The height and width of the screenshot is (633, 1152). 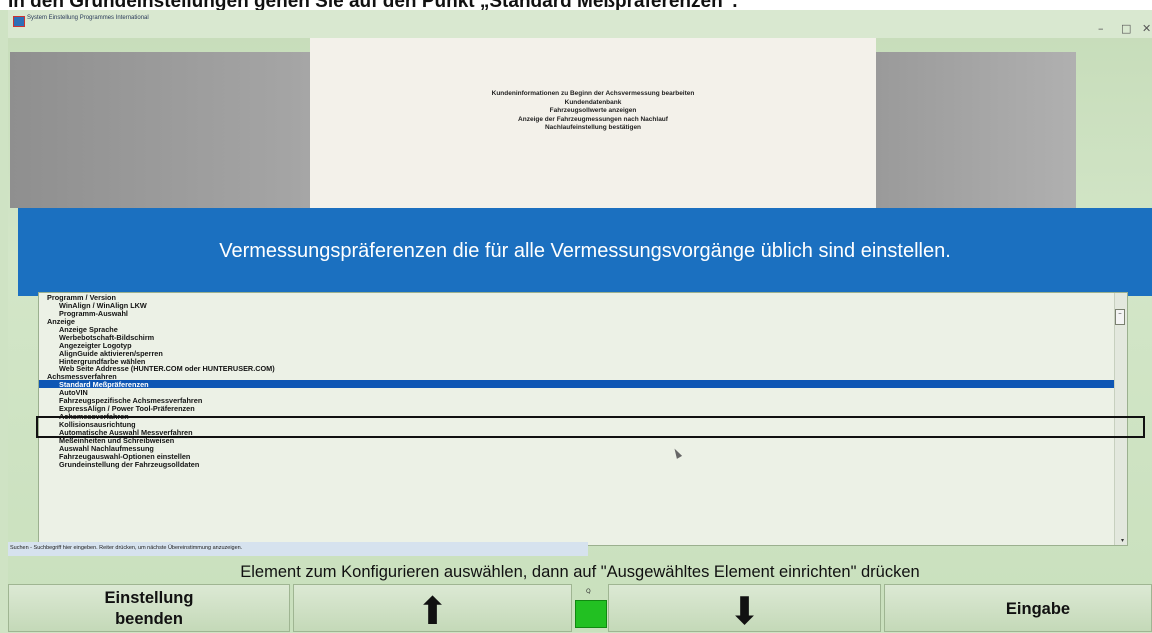 I want to click on app-icon, so click(x=19, y=21).